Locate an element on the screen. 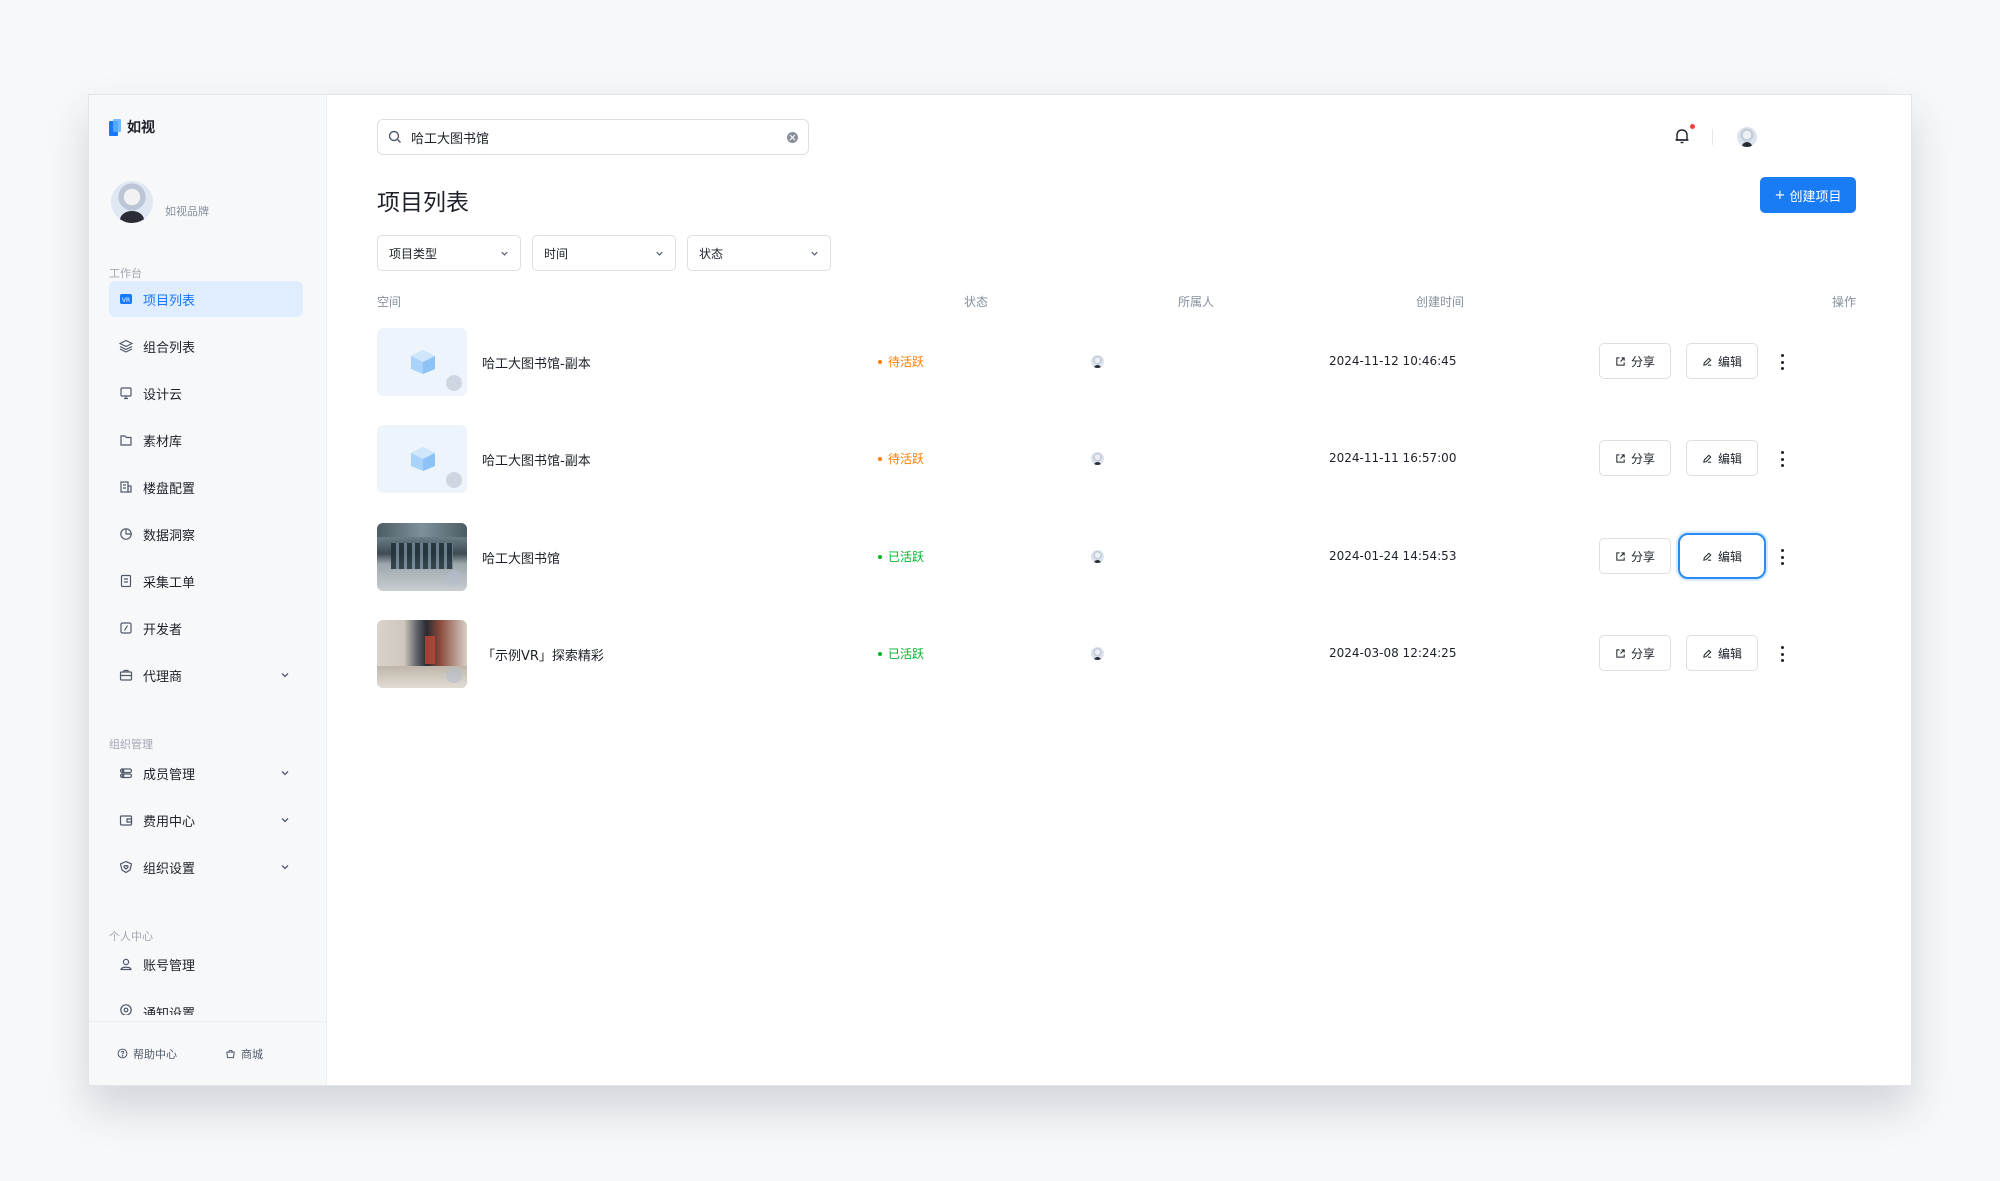 The height and width of the screenshot is (1181, 2000). table-row: 哈工大图书馆-副本 待活跃 2024-11-11 16:57:00 分享 编辑 is located at coordinates (1117, 459).